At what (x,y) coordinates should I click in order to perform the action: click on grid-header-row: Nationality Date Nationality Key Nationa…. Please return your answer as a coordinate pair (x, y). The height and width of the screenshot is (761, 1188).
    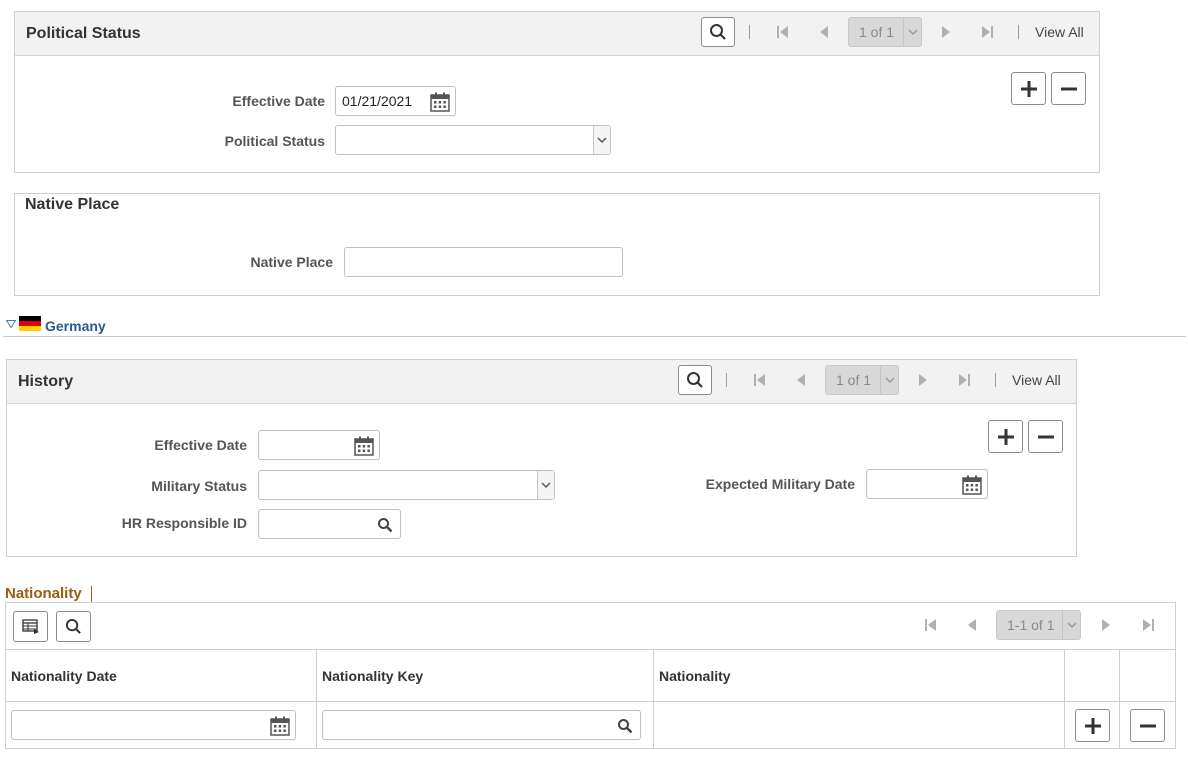
    Looking at the image, I should click on (590, 675).